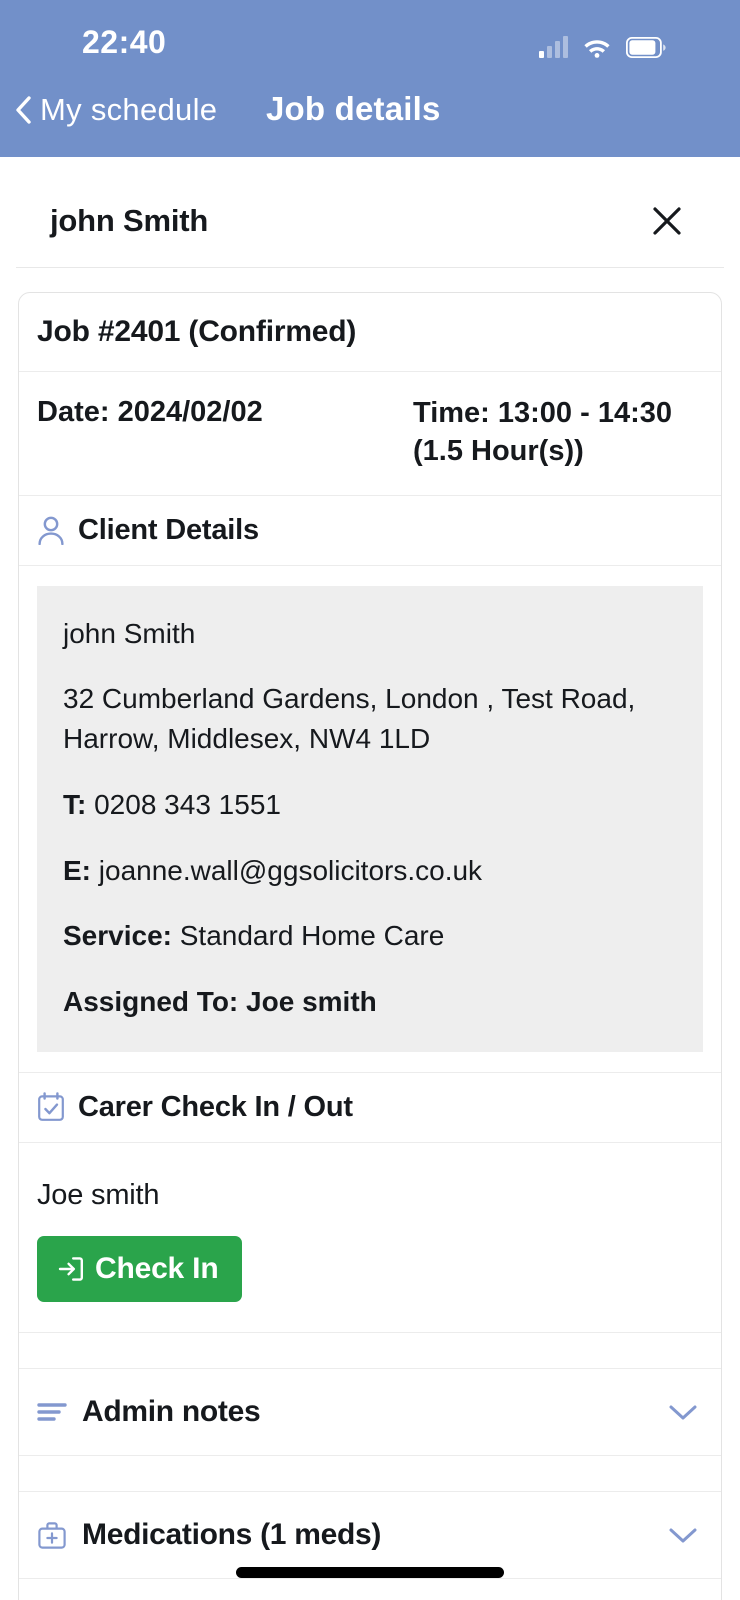  I want to click on status-bar: 22:40, so click(370, 43).